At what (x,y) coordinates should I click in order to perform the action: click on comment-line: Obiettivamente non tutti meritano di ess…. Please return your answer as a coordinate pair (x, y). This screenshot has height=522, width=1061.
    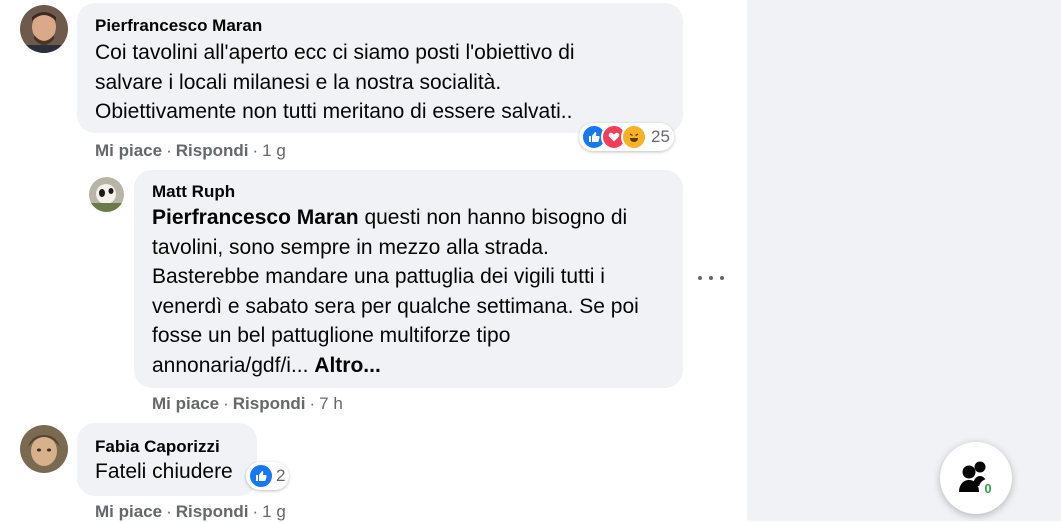
    Looking at the image, I should click on (334, 111).